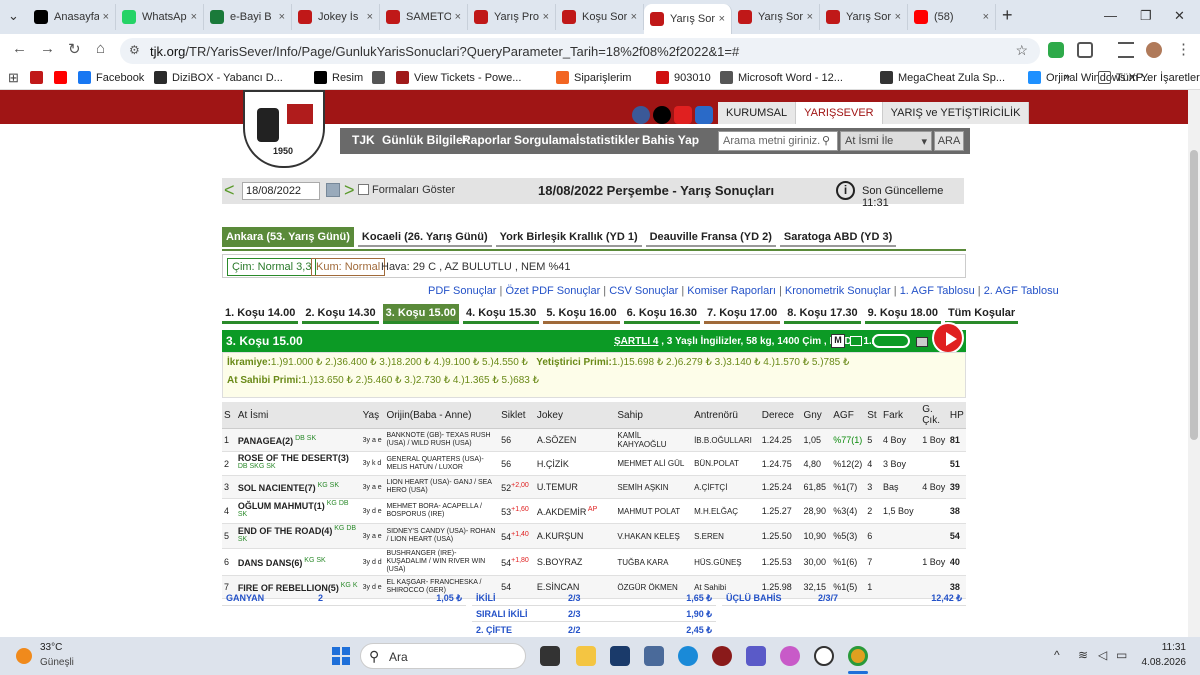 The image size is (1200, 675). I want to click on column-header: Gny, so click(816, 415).